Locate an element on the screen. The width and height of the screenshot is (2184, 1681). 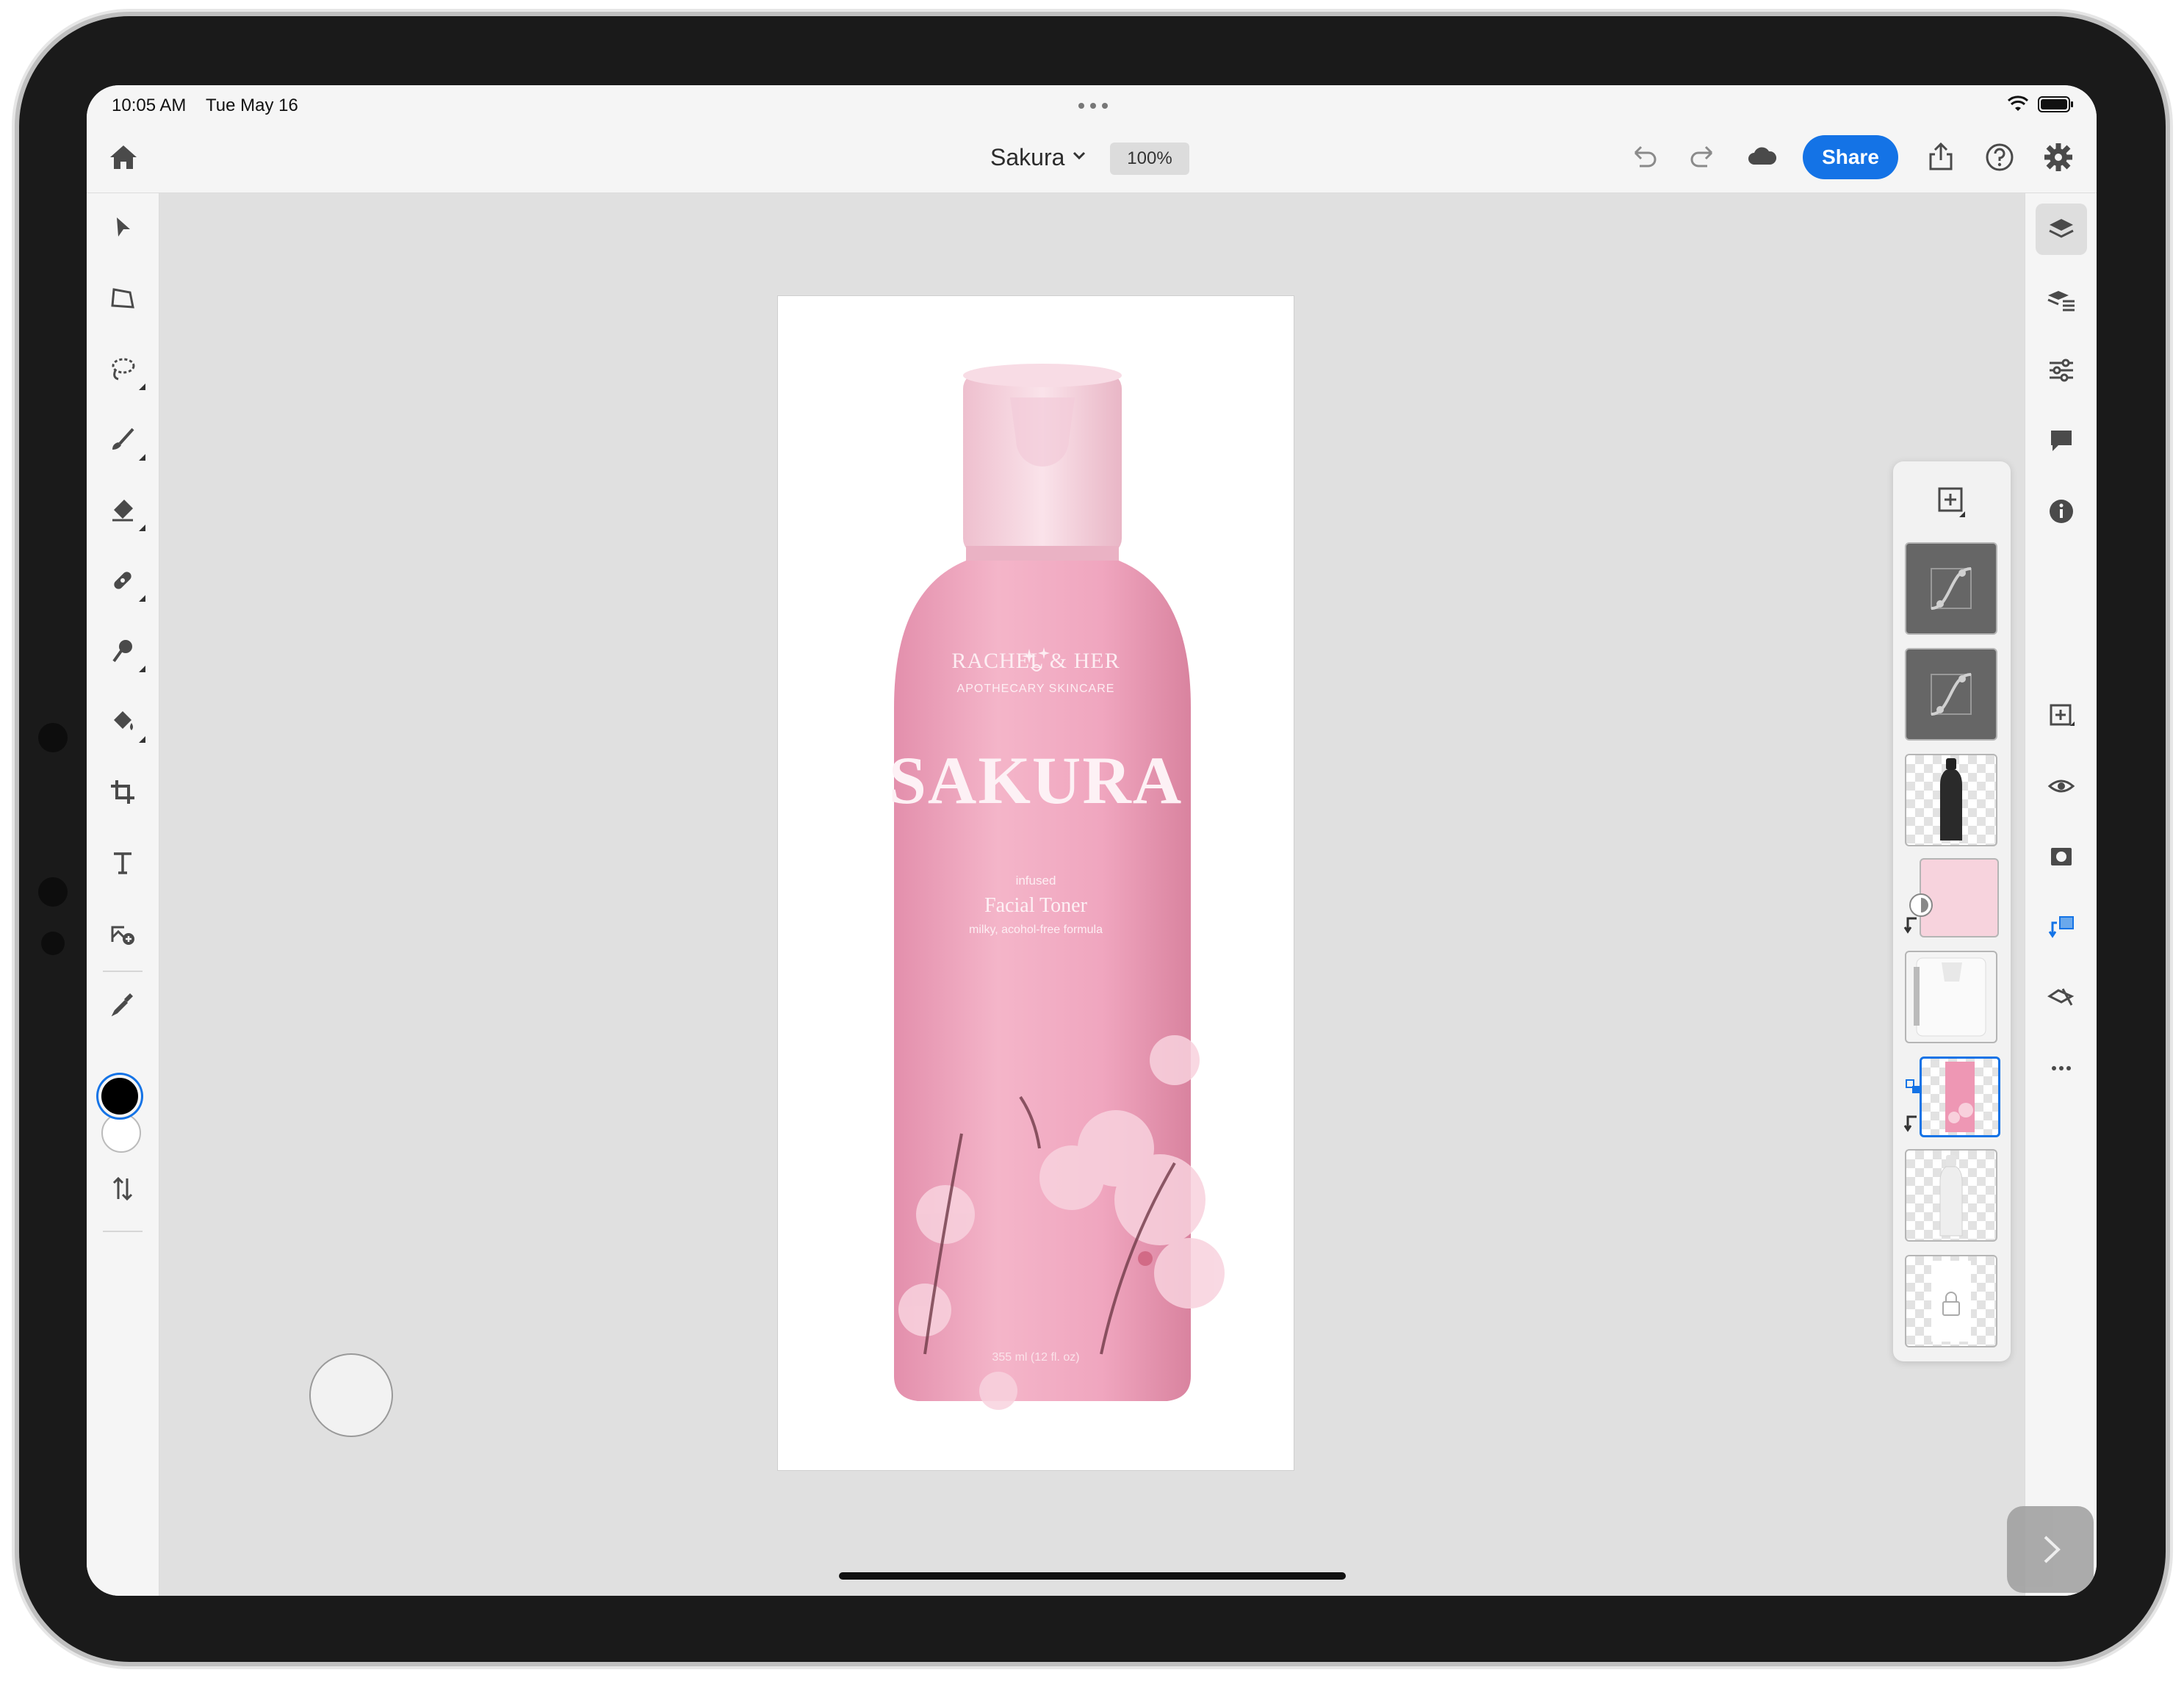
layer-pink-fill is located at coordinates (1959, 897).